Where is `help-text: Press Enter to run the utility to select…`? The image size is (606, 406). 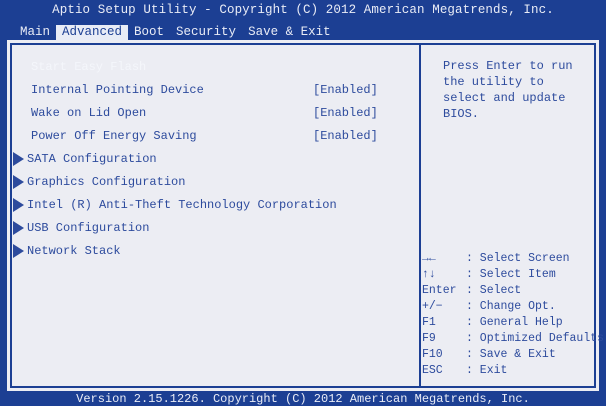 help-text: Press Enter to run the utility to select… is located at coordinates (508, 90).